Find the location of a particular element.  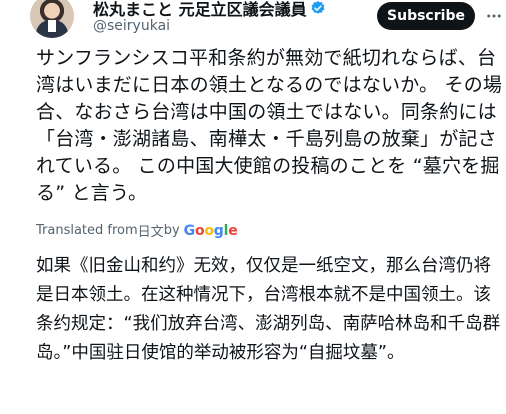

tweet-header: 松丸まこと 元足立区議会議員 @seiryukai Subscribe is located at coordinates (253, 23).